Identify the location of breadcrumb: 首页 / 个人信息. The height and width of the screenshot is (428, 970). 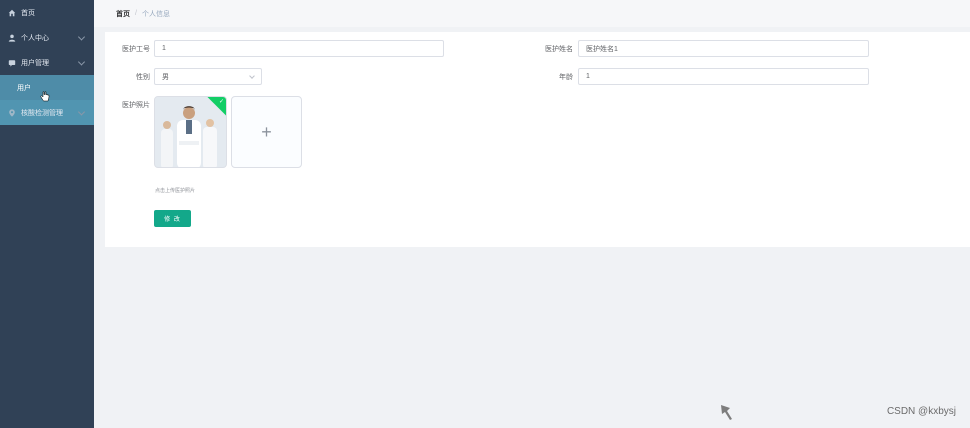
(532, 13).